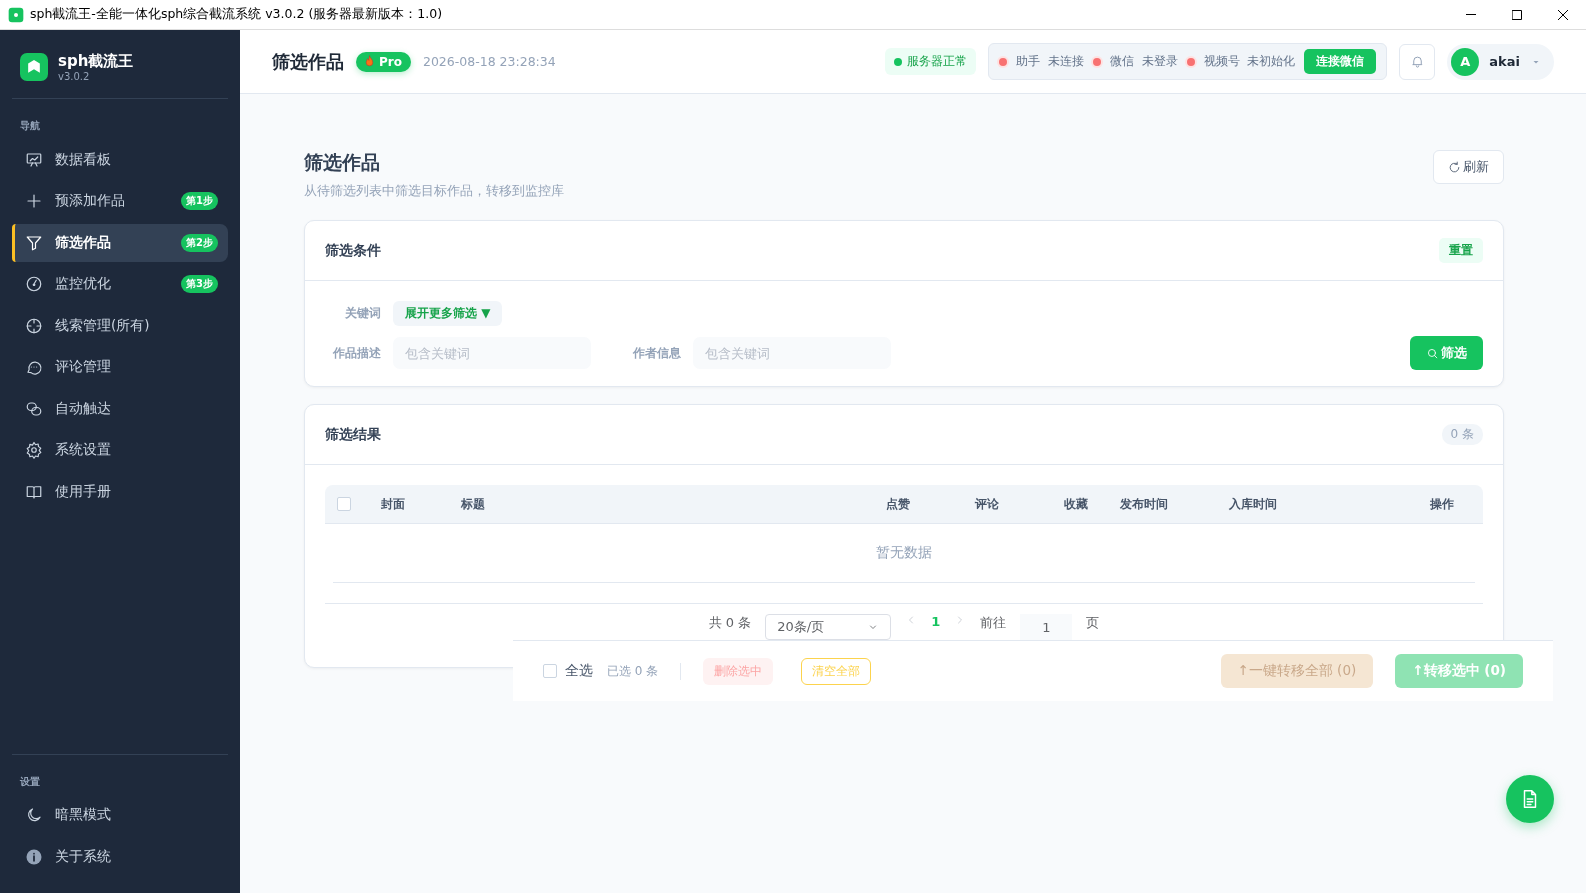 The height and width of the screenshot is (893, 1586). I want to click on timestamp: 2026-08-18 23:28:34, so click(489, 61).